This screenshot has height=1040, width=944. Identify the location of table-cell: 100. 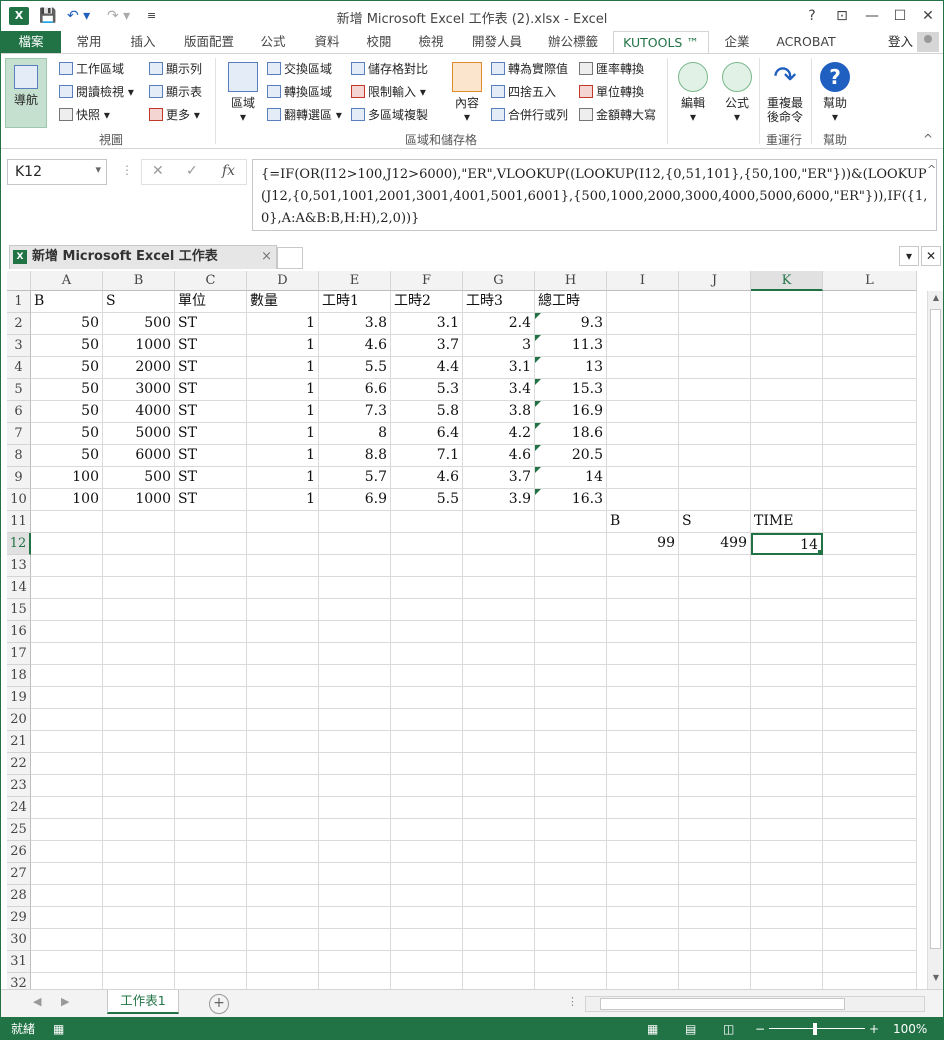
(67, 500).